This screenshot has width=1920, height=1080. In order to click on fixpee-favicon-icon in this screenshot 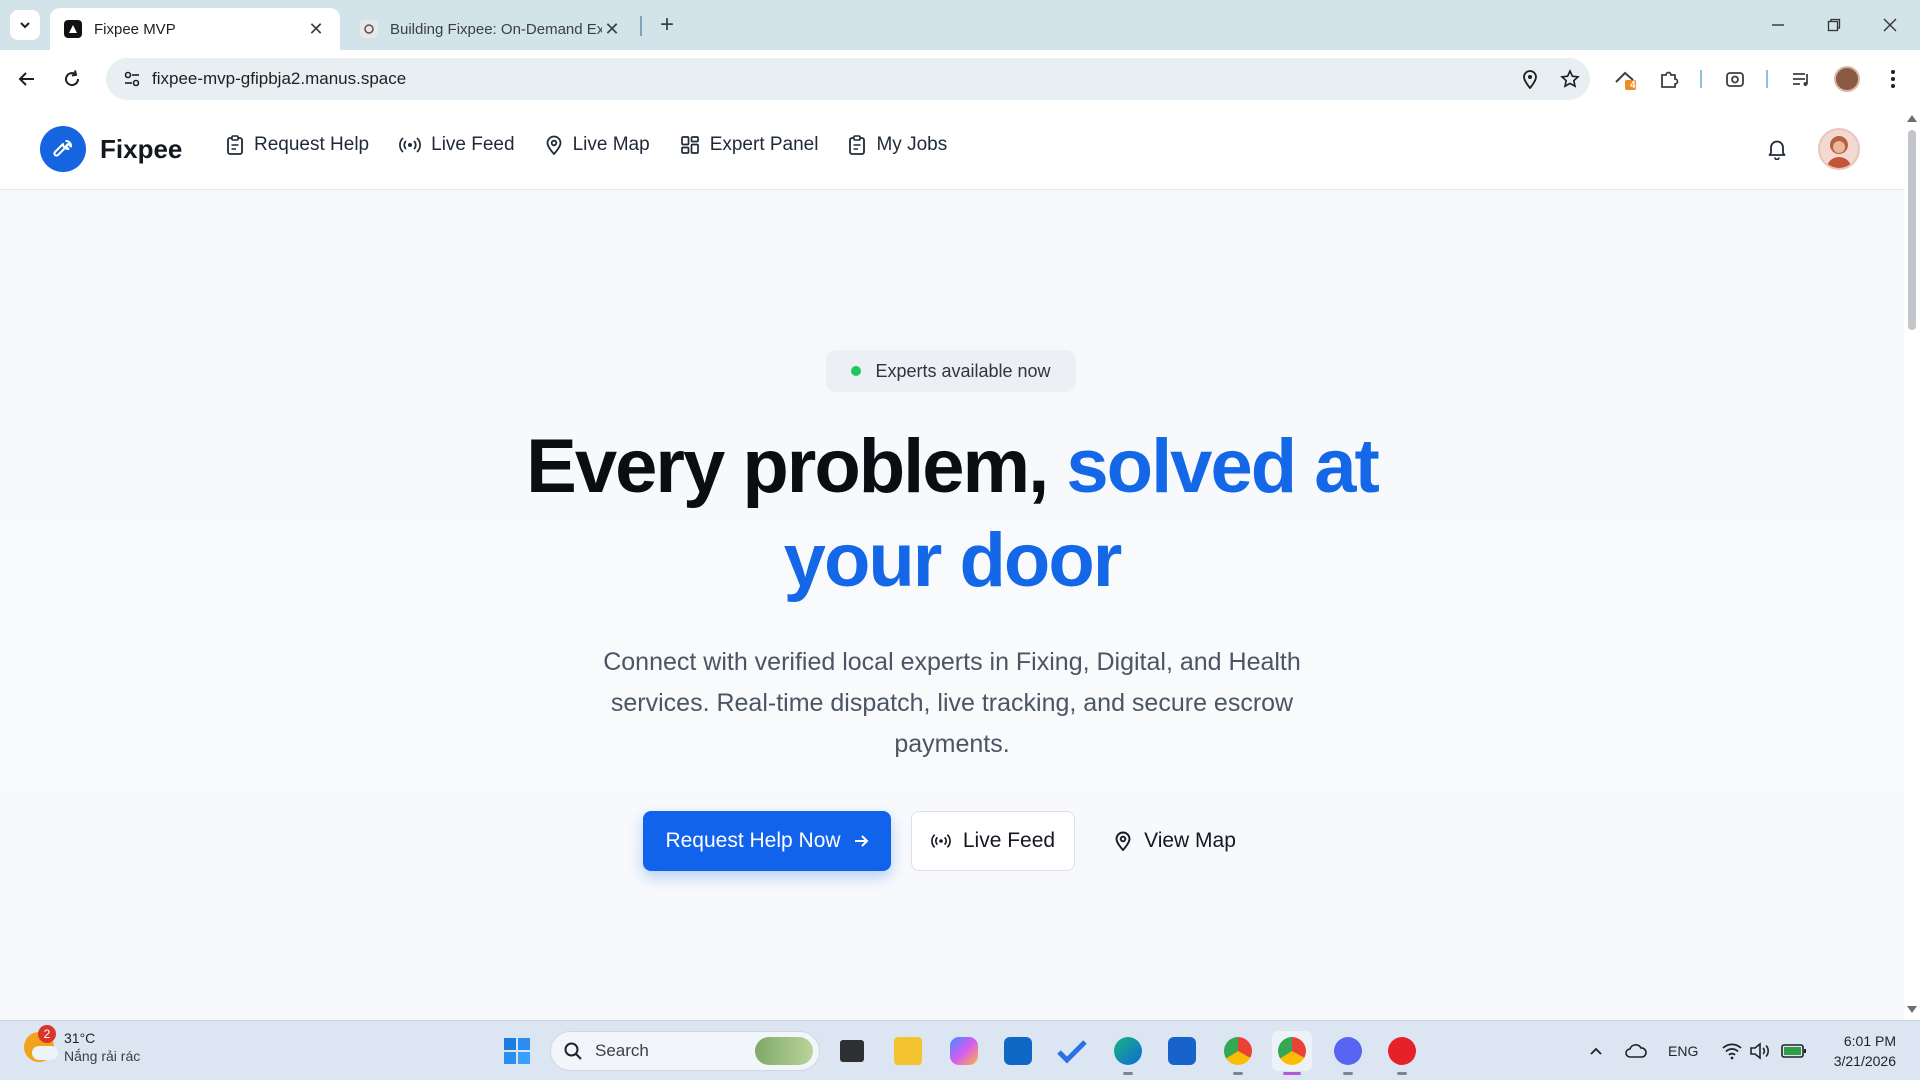, I will do `click(73, 29)`.